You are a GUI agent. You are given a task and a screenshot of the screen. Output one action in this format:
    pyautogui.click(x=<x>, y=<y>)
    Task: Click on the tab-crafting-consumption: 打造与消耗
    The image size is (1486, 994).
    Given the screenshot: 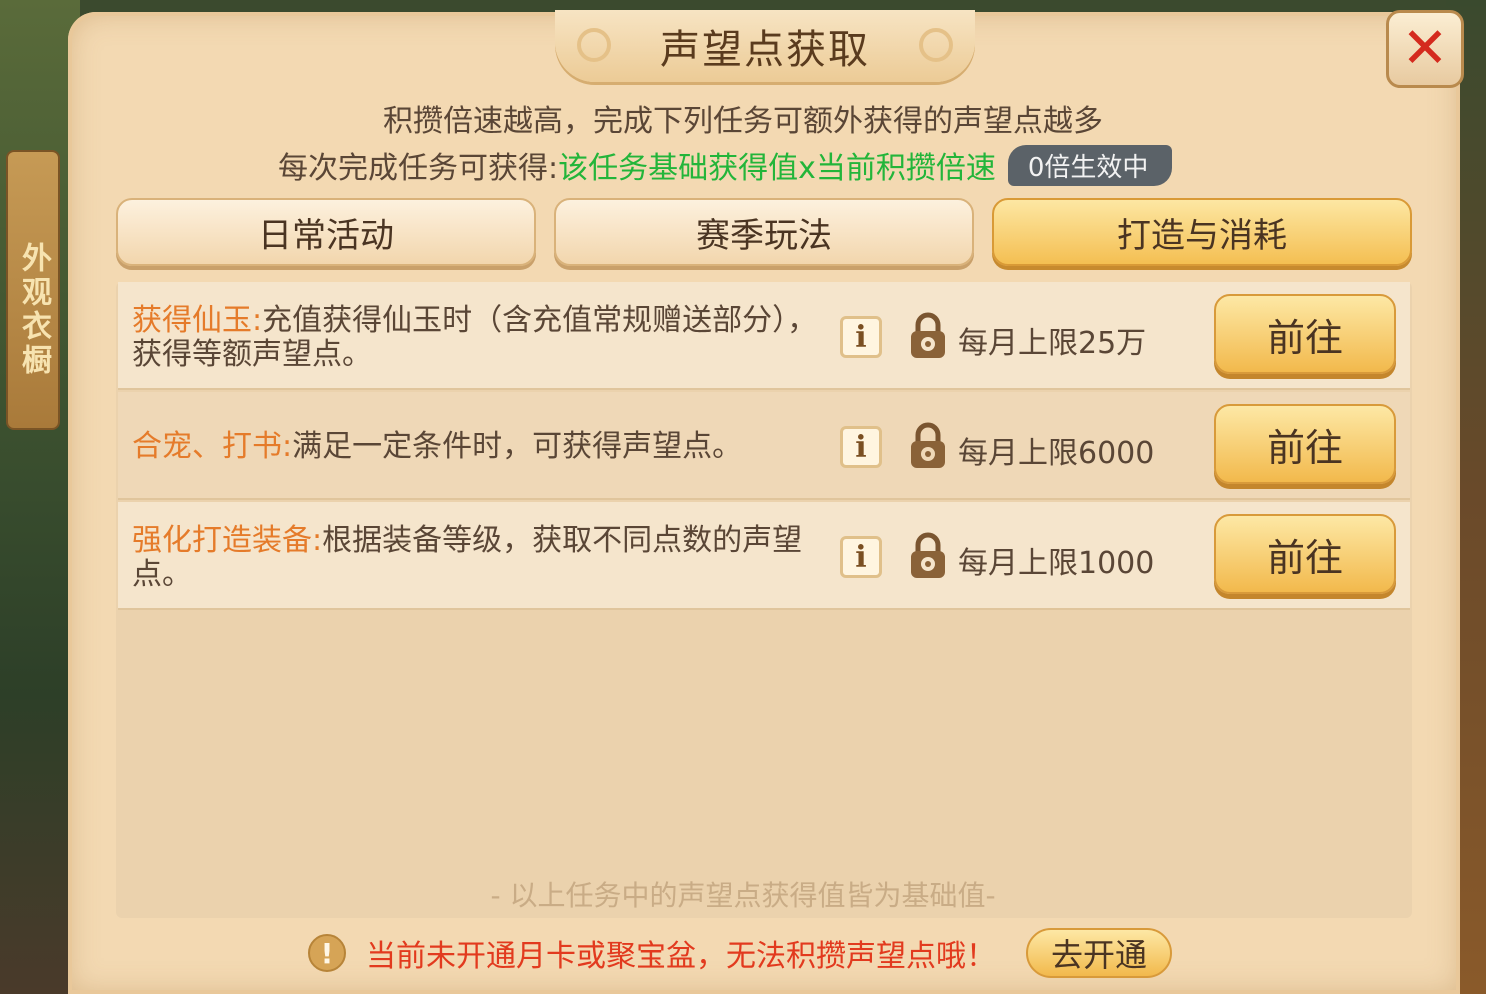 What is the action you would take?
    pyautogui.click(x=1202, y=232)
    